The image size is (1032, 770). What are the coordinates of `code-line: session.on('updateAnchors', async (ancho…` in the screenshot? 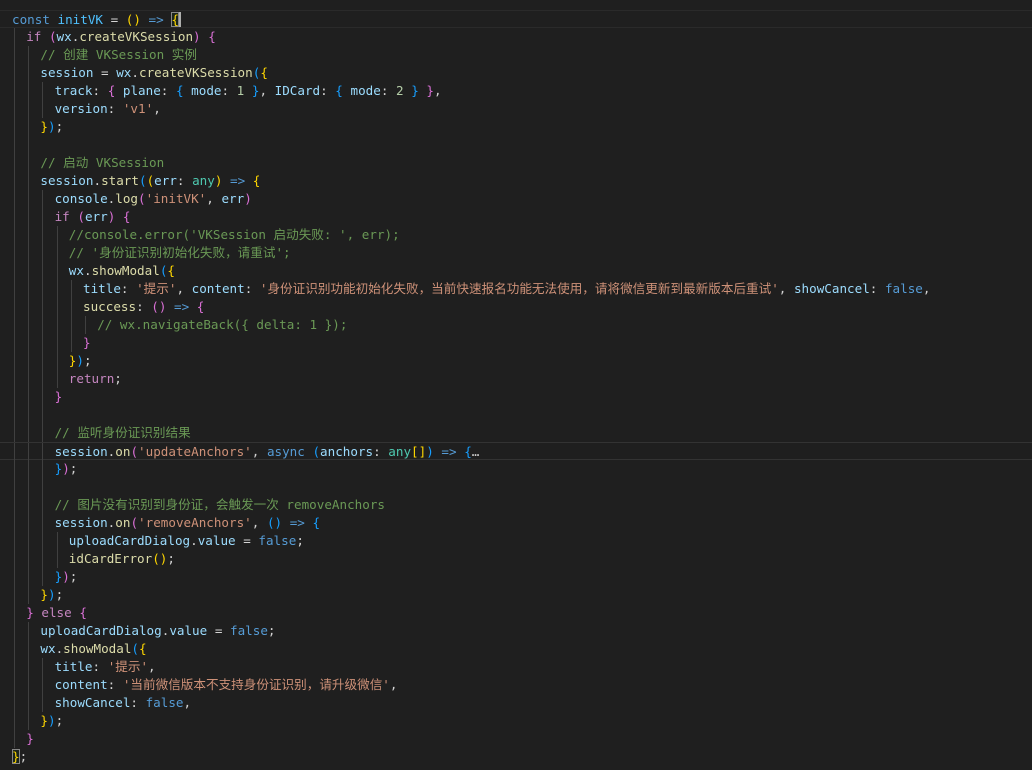 It's located at (516, 451).